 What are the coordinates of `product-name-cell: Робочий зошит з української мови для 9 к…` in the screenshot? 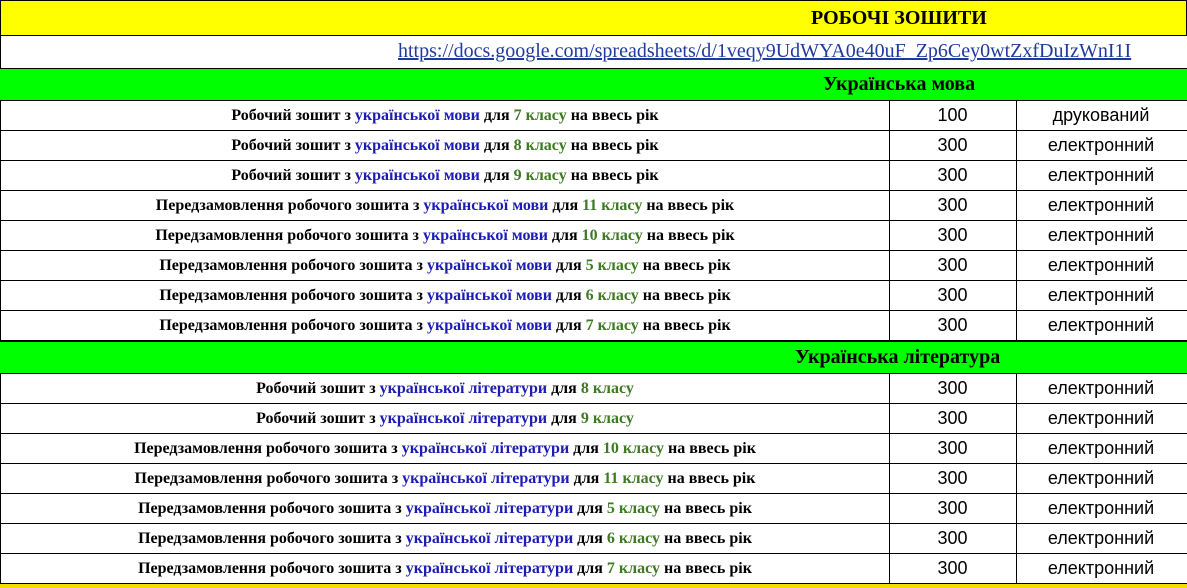 It's located at (445, 175).